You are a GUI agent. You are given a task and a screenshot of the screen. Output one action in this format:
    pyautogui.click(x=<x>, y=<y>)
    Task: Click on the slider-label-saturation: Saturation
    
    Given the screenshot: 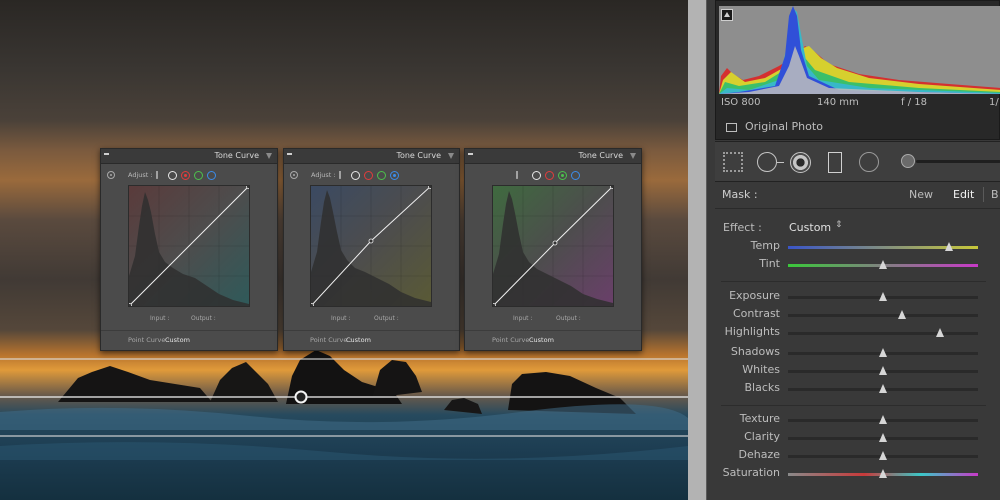 What is the action you would take?
    pyautogui.click(x=751, y=472)
    